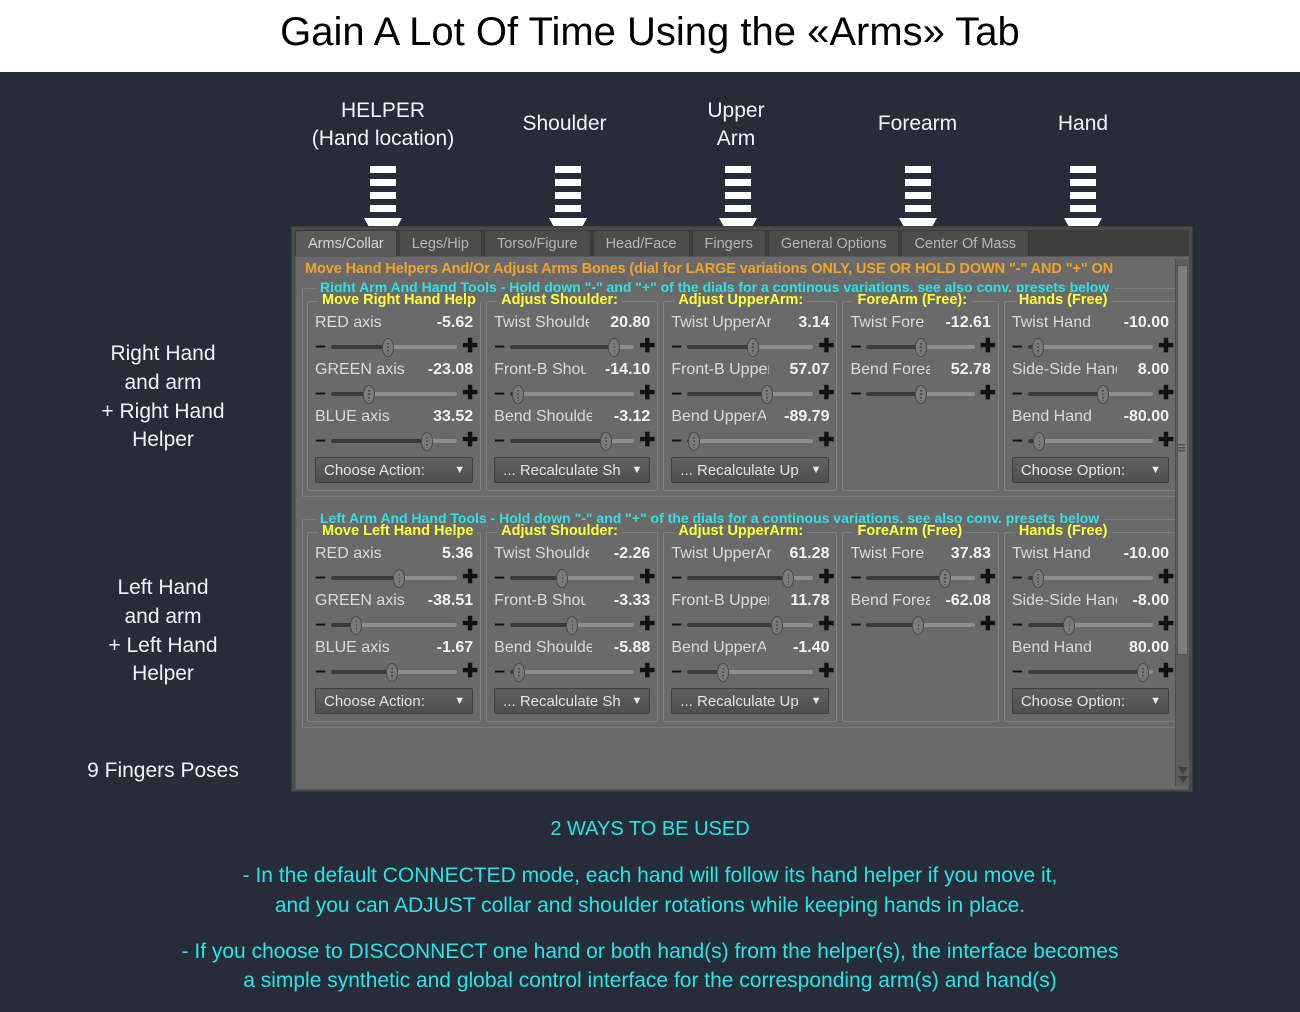  What do you see at coordinates (346, 243) in the screenshot?
I see `tab-arms-collar: Arms/Collar` at bounding box center [346, 243].